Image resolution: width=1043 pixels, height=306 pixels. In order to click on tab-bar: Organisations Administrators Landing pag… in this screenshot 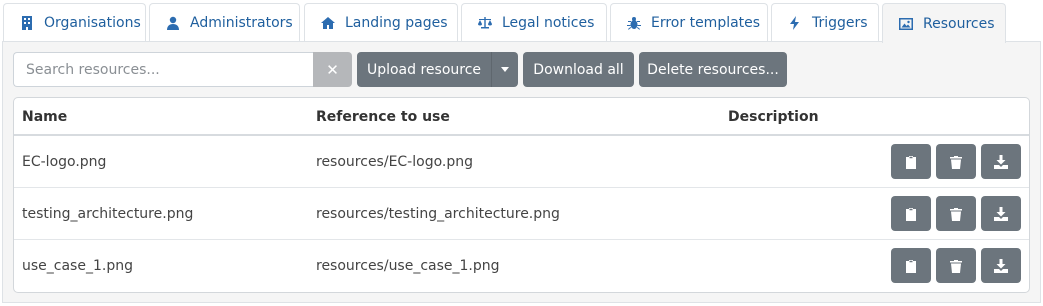, I will do `click(521, 21)`.